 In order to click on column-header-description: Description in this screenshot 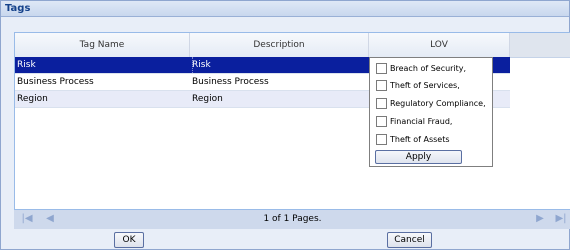, I will do `click(279, 45)`.